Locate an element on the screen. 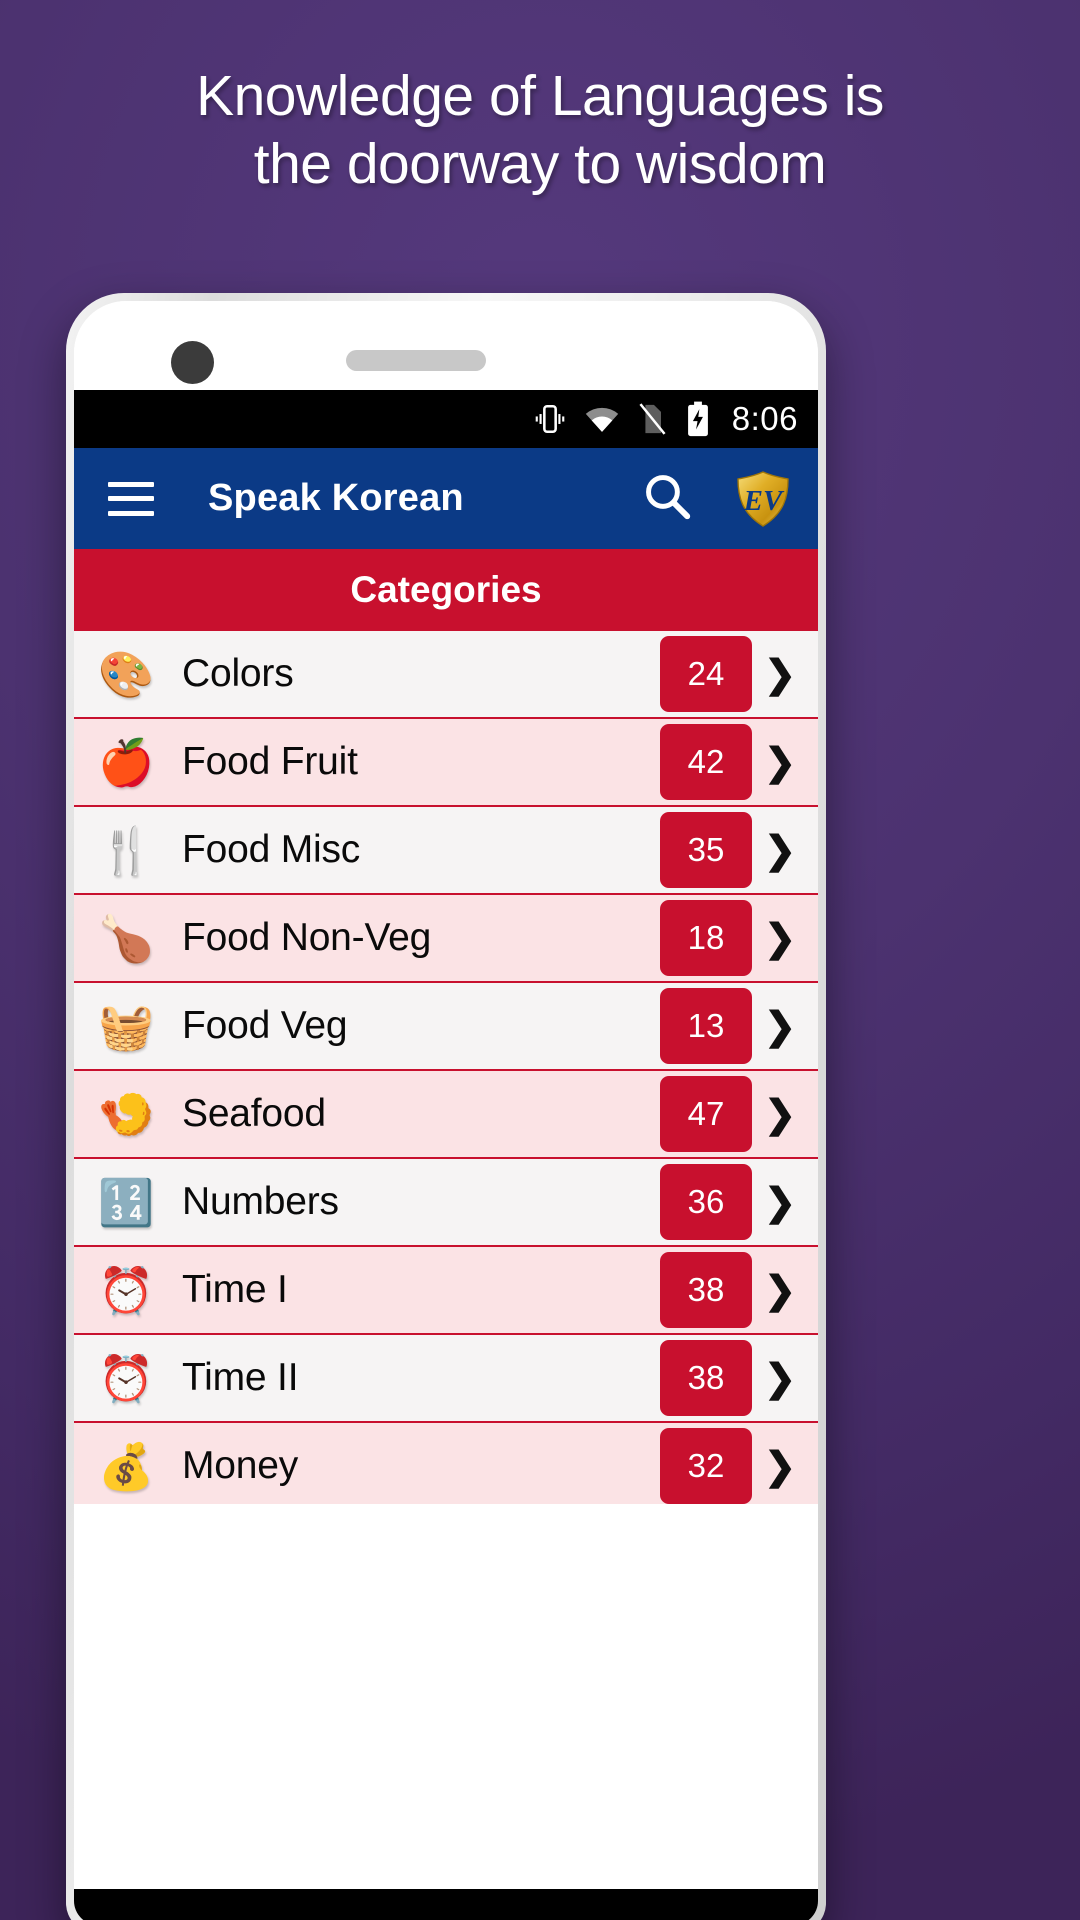  app-title: Speak Korean is located at coordinates (336, 498).